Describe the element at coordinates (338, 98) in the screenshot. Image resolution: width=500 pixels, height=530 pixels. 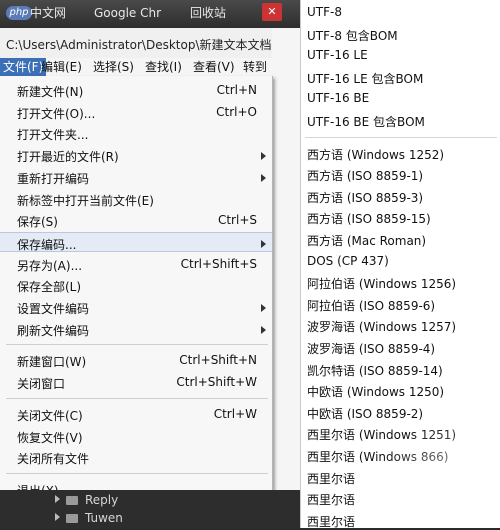
I see `encoding-label: UTF-16 BE` at that location.